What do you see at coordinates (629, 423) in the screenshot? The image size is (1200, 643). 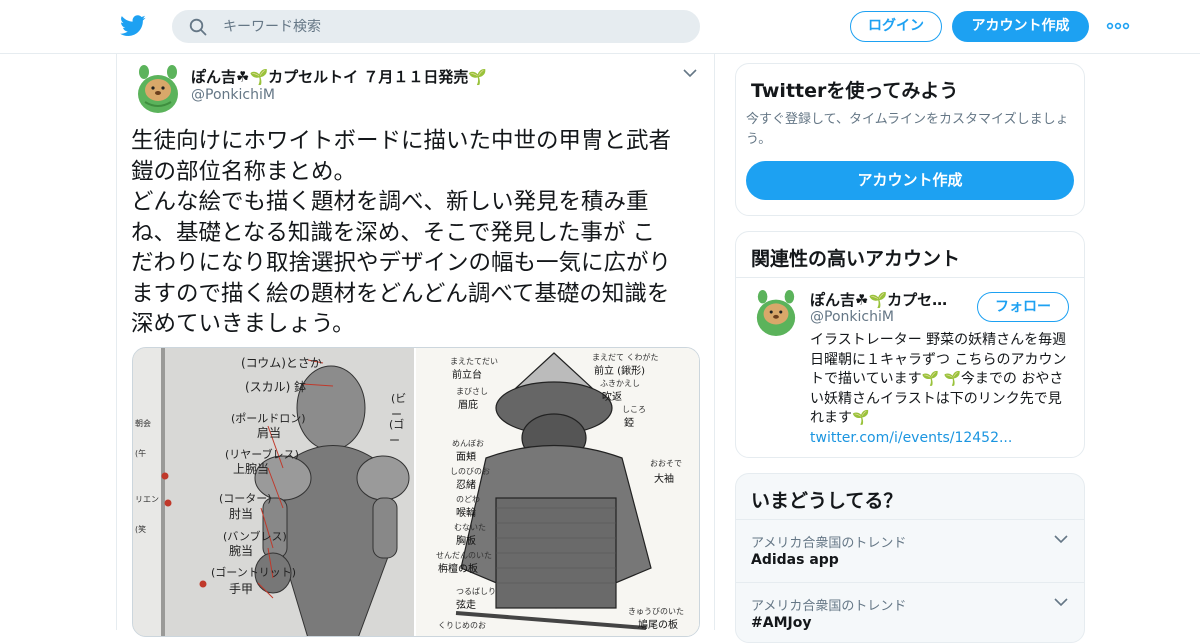 I see `label-shikoro: 錏` at bounding box center [629, 423].